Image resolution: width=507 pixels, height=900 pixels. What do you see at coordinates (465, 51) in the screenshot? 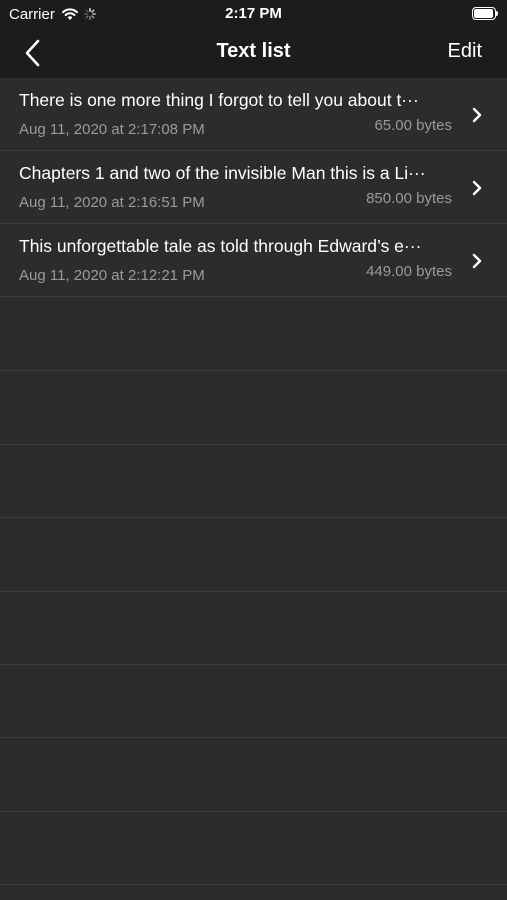
I see `edit-button: Edit` at bounding box center [465, 51].